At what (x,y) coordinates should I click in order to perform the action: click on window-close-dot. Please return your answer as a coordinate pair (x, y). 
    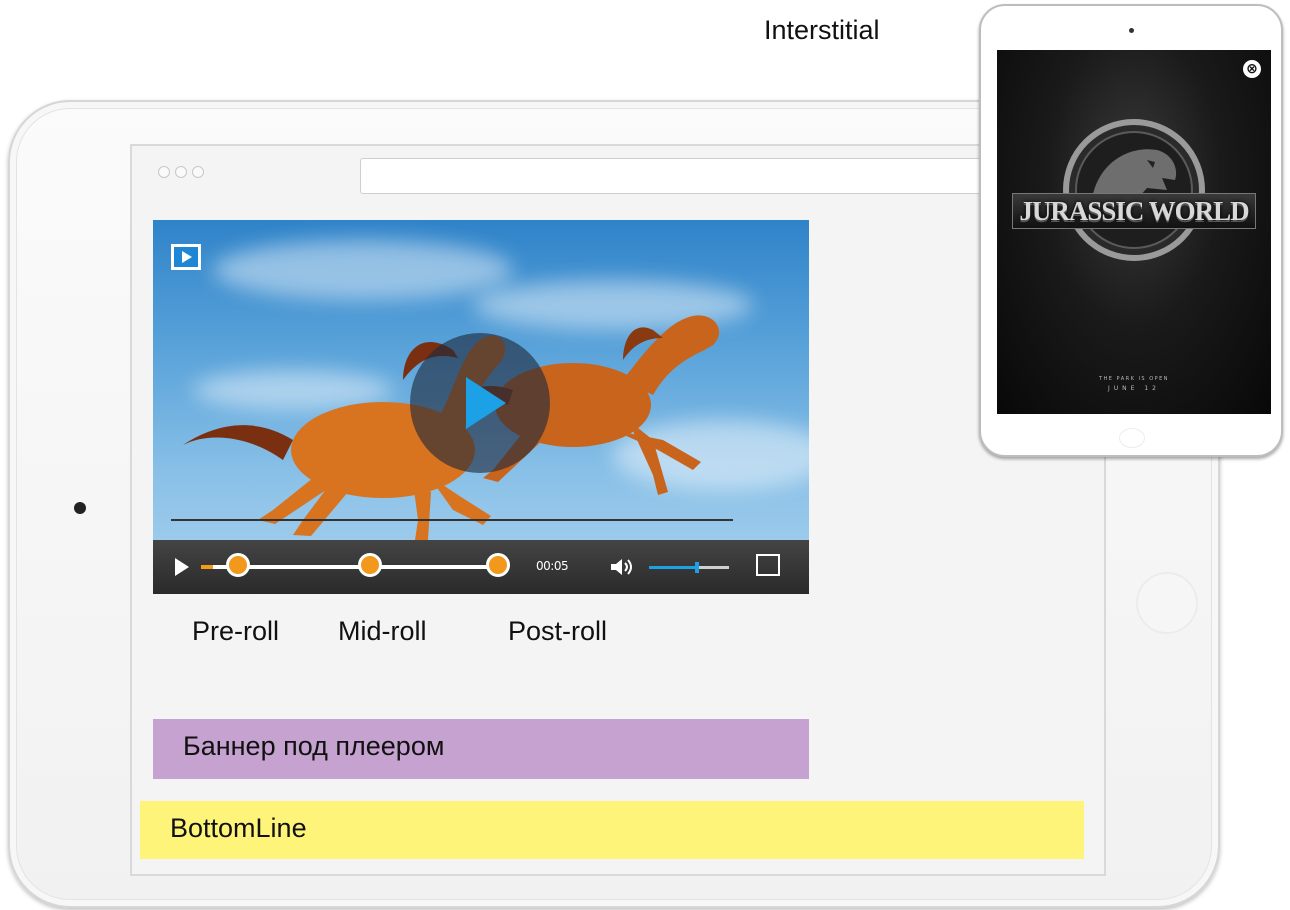
    Looking at the image, I should click on (164, 172).